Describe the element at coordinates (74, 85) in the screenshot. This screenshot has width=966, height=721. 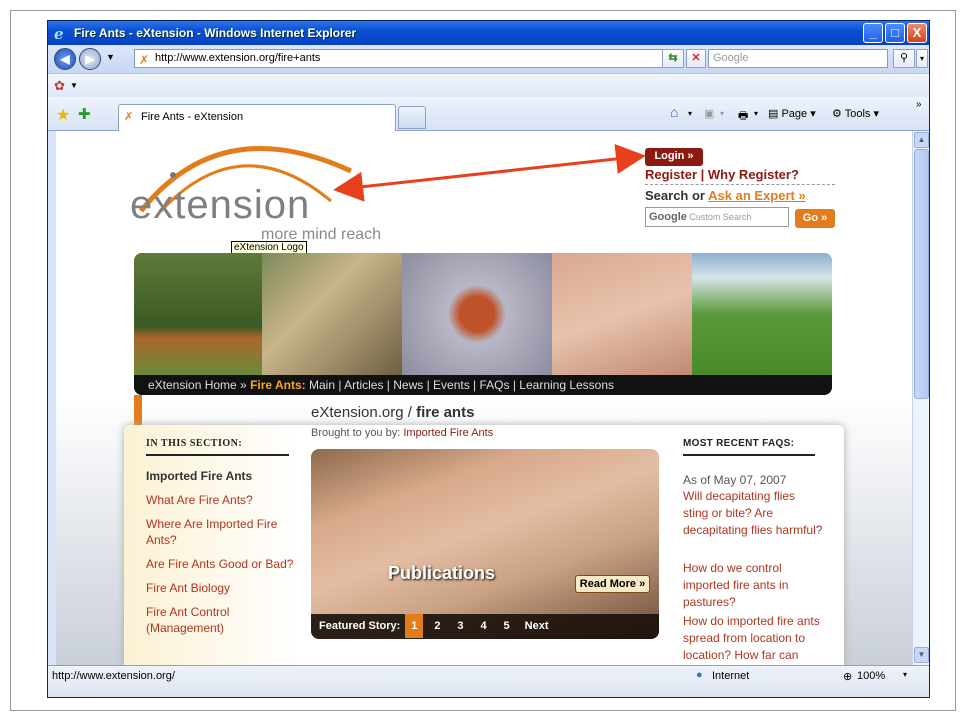
I see `toolbar-dropdown-icon: ▼` at that location.